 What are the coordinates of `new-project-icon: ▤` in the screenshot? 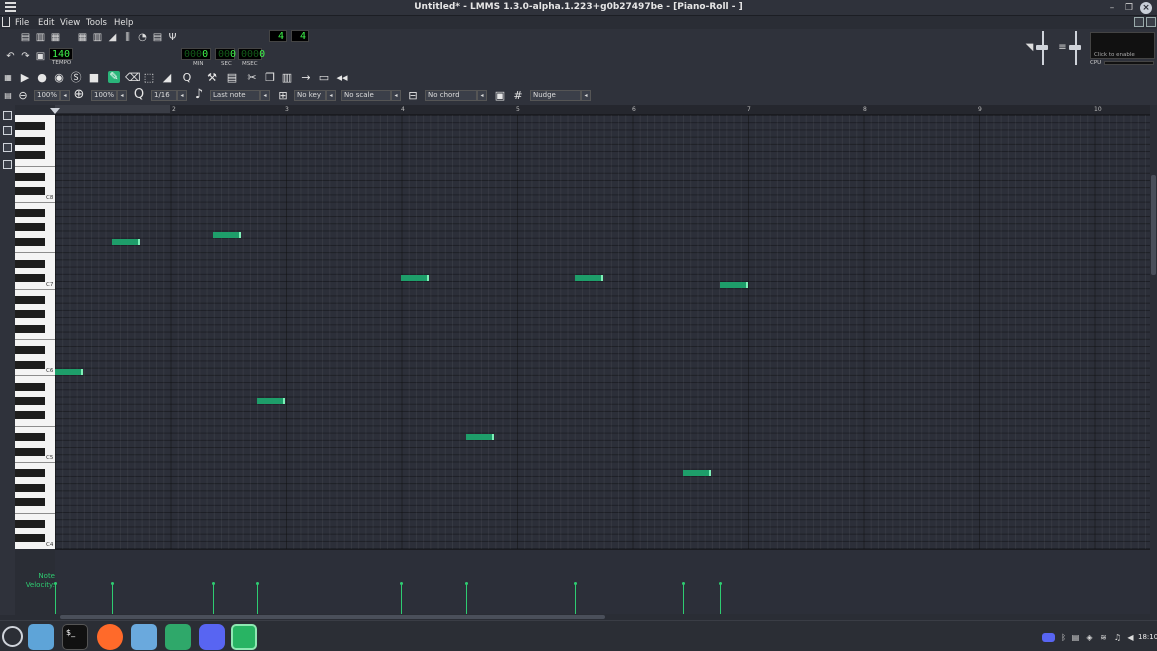 It's located at (25, 37).